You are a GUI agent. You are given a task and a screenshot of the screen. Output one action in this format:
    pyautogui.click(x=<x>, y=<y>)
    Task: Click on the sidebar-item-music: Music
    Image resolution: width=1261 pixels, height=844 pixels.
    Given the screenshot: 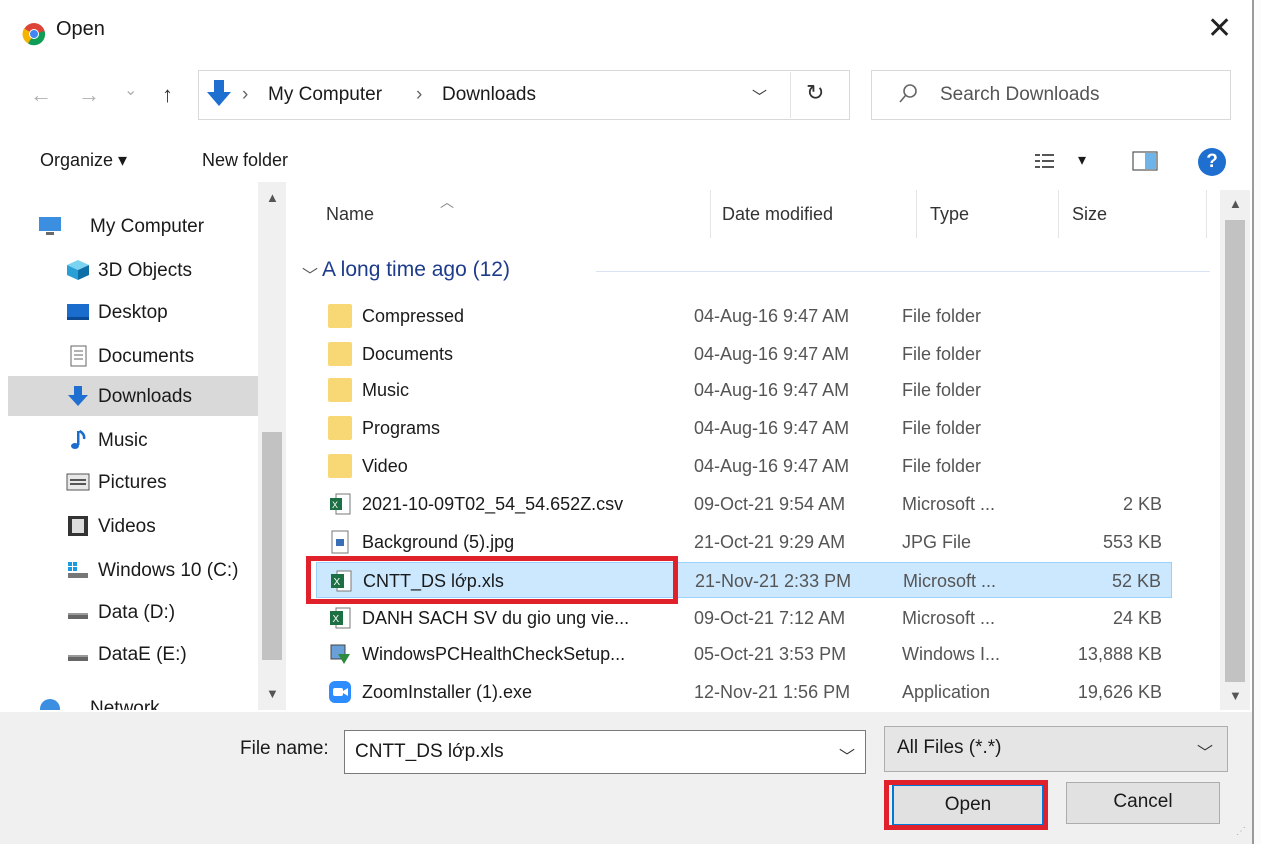 What is the action you would take?
    pyautogui.click(x=133, y=440)
    